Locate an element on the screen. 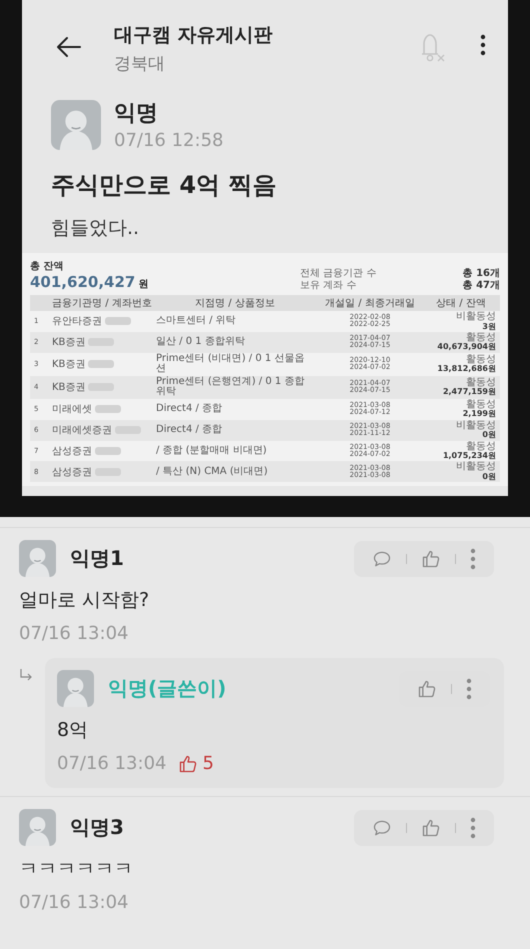 The width and height of the screenshot is (530, 949). comment-text: 8억 is located at coordinates (73, 730).